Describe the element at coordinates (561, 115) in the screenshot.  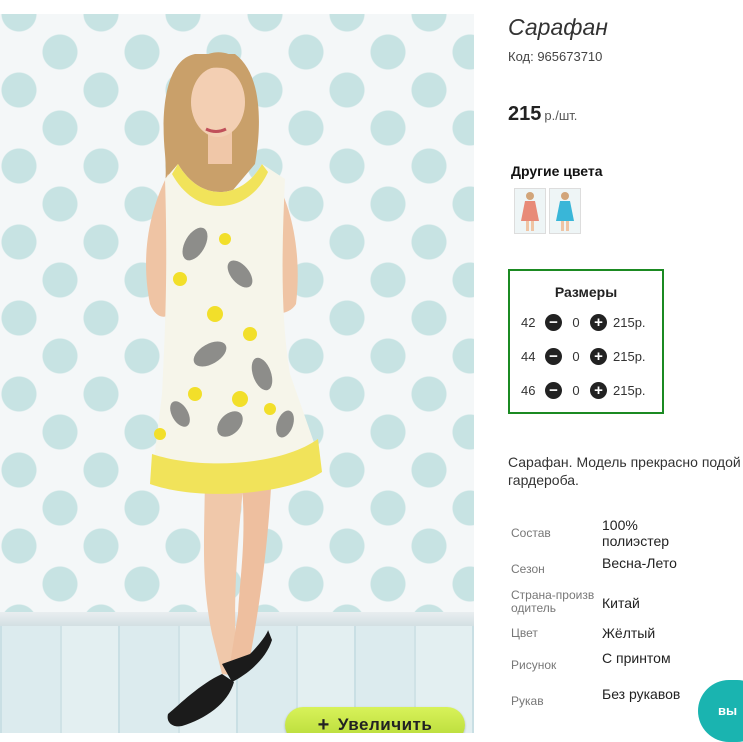
I see `price-unit: р./шт.` at that location.